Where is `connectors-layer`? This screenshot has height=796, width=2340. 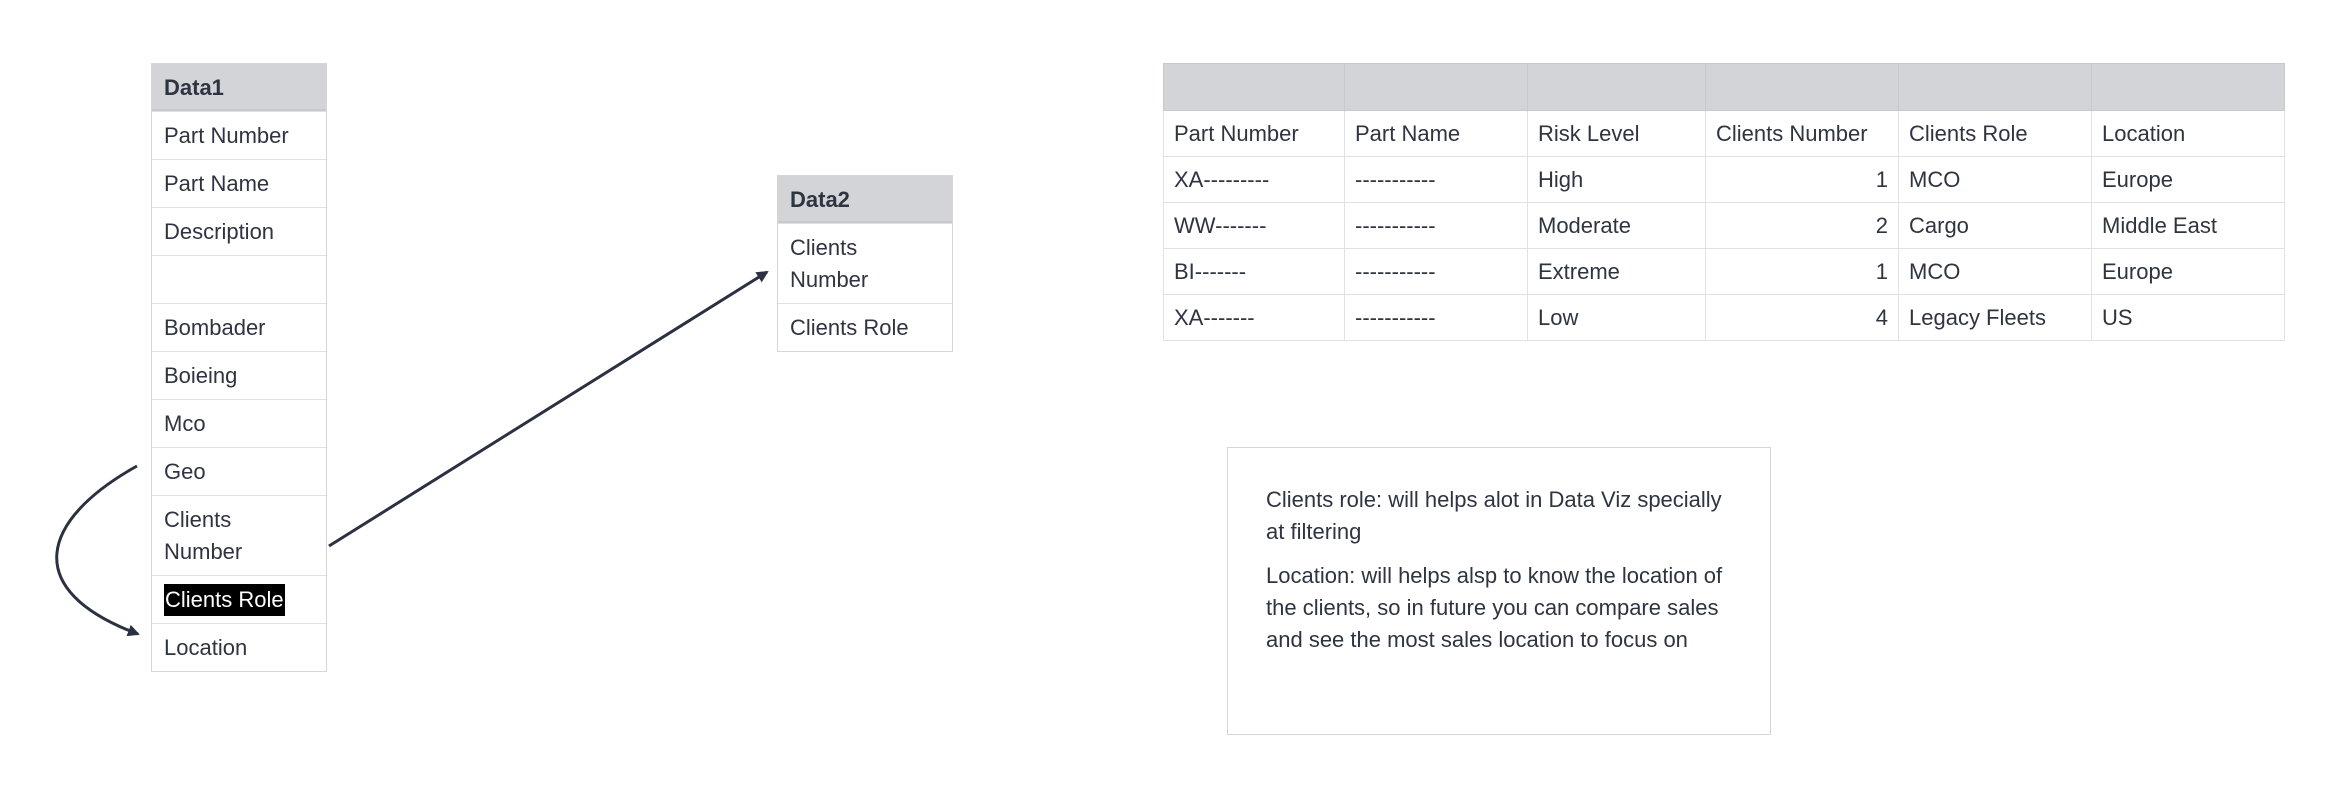 connectors-layer is located at coordinates (412, 453).